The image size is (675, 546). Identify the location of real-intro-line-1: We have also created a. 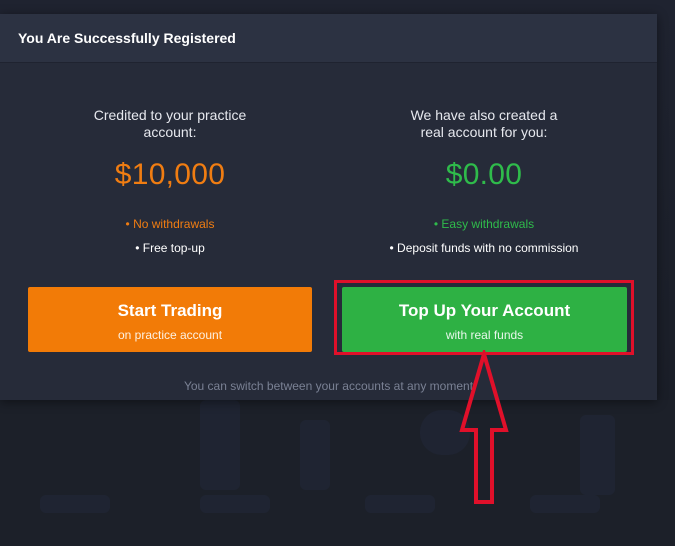
(484, 115).